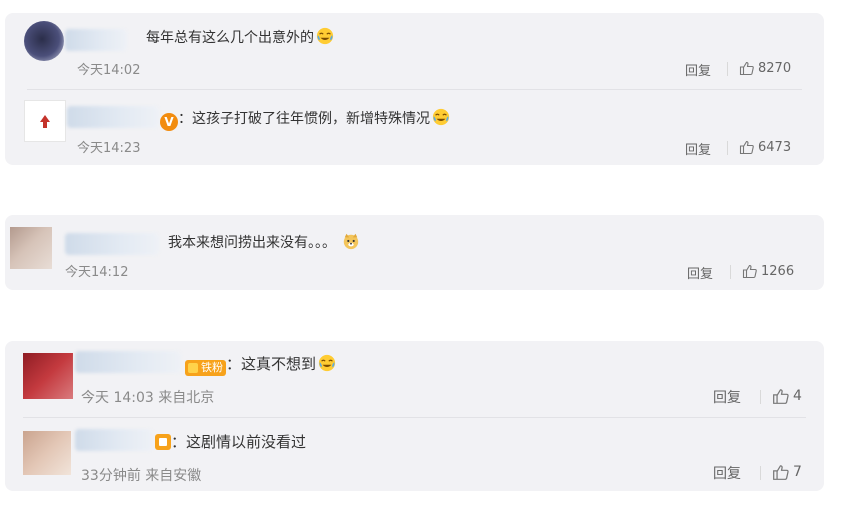 Image resolution: width=841 pixels, height=505 pixels. I want to click on comment-time: 今天14:02, so click(109, 70).